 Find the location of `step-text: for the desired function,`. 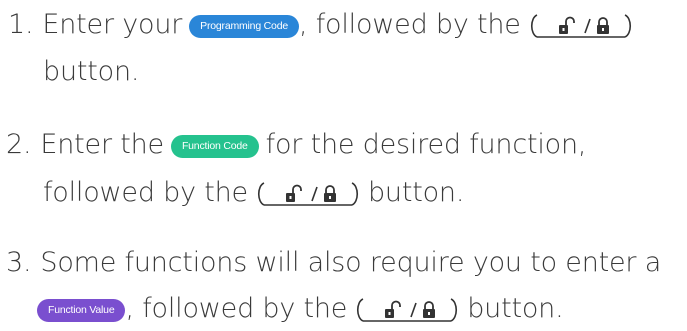

step-text: for the desired function, is located at coordinates (426, 144).